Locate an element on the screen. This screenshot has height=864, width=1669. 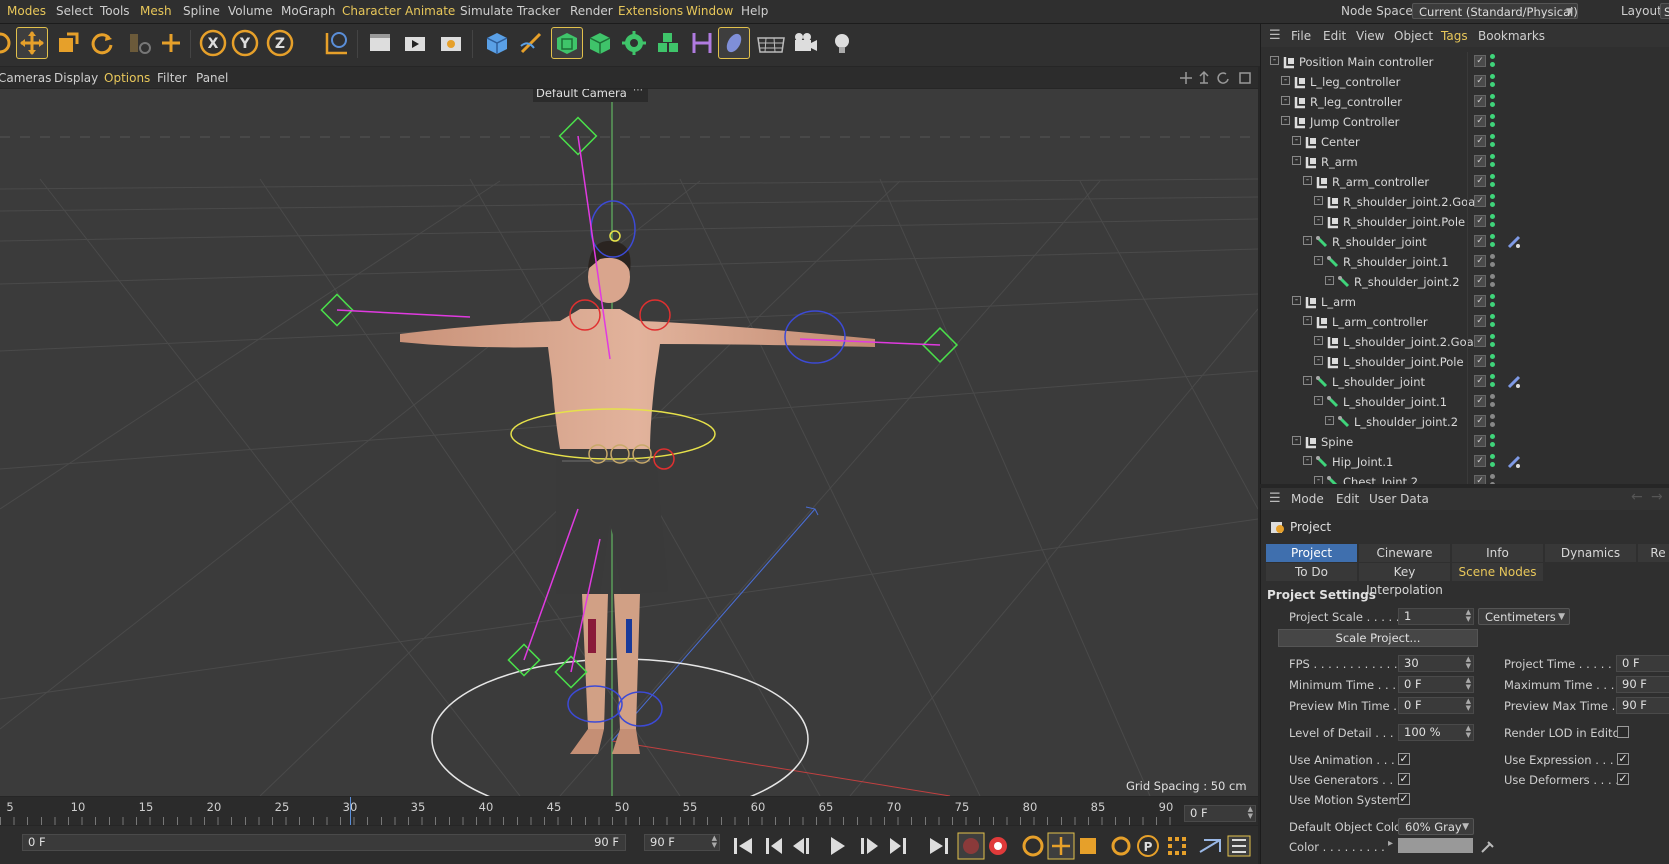
object-tree-row: - Center ✓ is located at coordinates (1465, 142).